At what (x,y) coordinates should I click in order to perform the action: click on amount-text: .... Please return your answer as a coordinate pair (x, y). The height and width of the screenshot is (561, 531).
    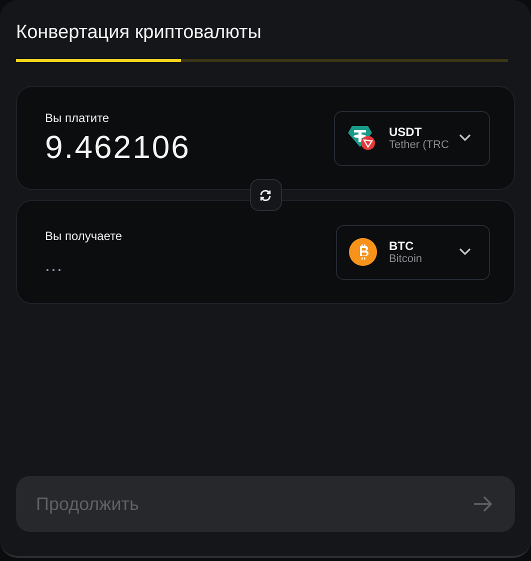
    Looking at the image, I should click on (54, 265).